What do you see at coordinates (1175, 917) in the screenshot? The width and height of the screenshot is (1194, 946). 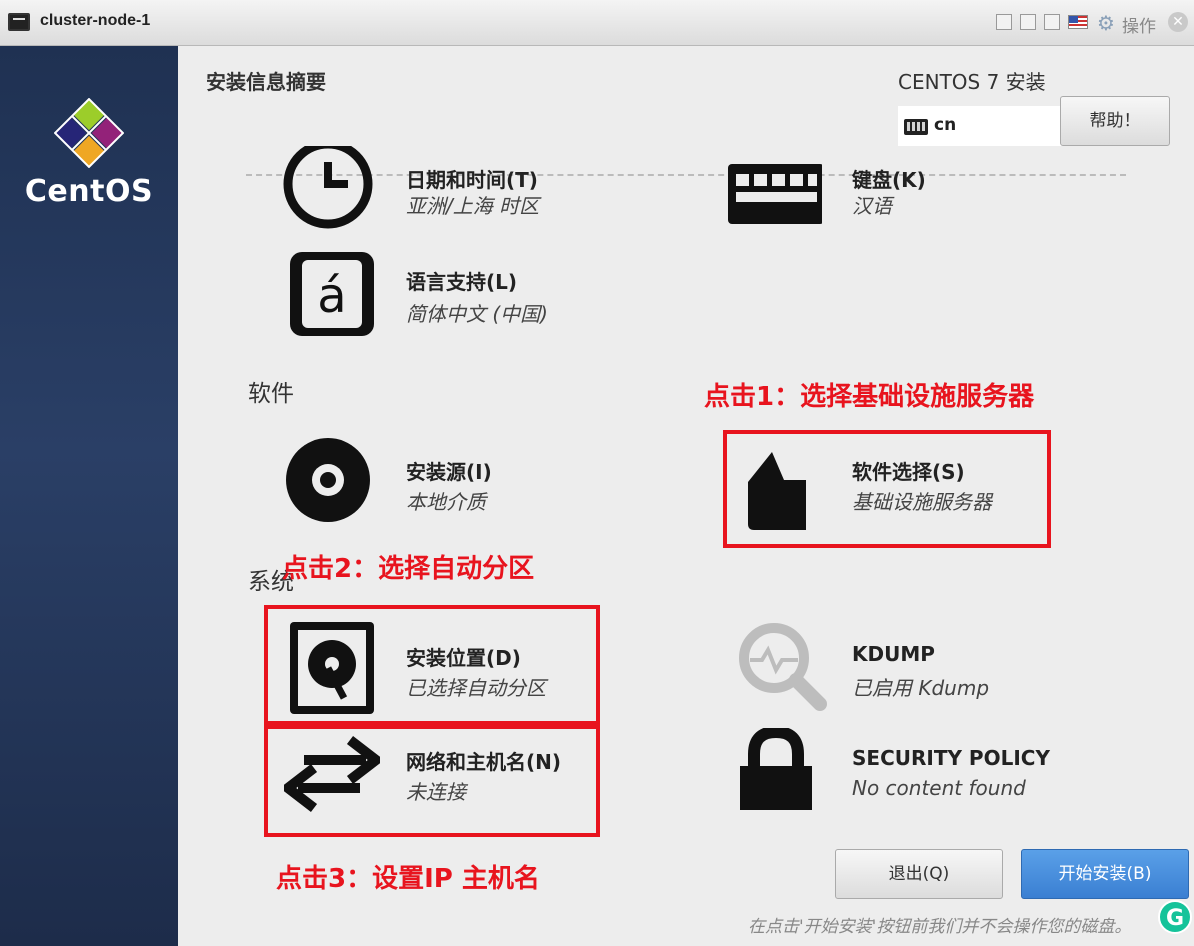 I see `grammarly-icon: G` at bounding box center [1175, 917].